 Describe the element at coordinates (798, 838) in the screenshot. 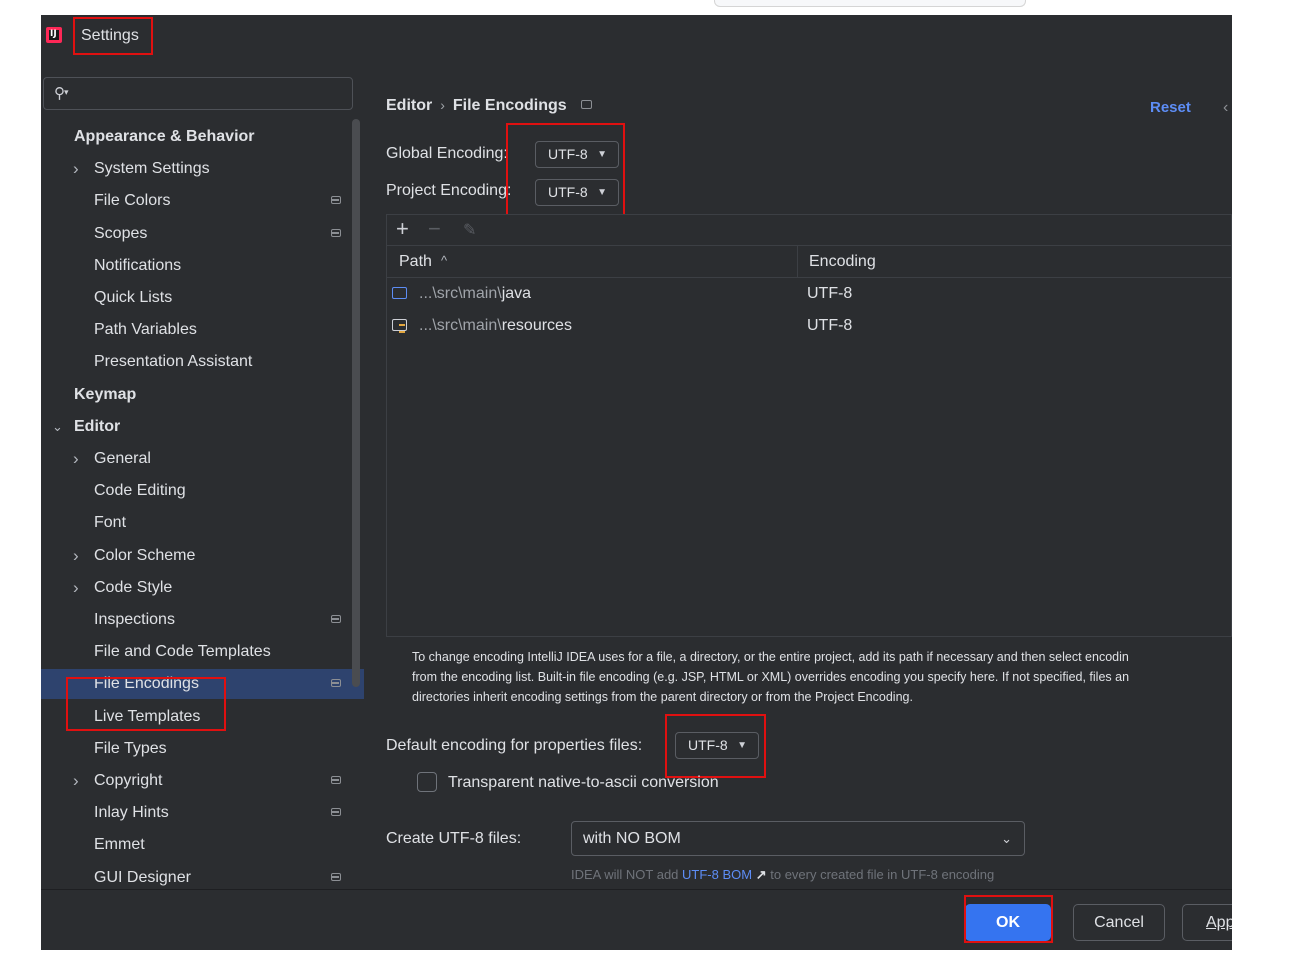

I see `bom-dropdown: with NO BOM ⌄` at that location.